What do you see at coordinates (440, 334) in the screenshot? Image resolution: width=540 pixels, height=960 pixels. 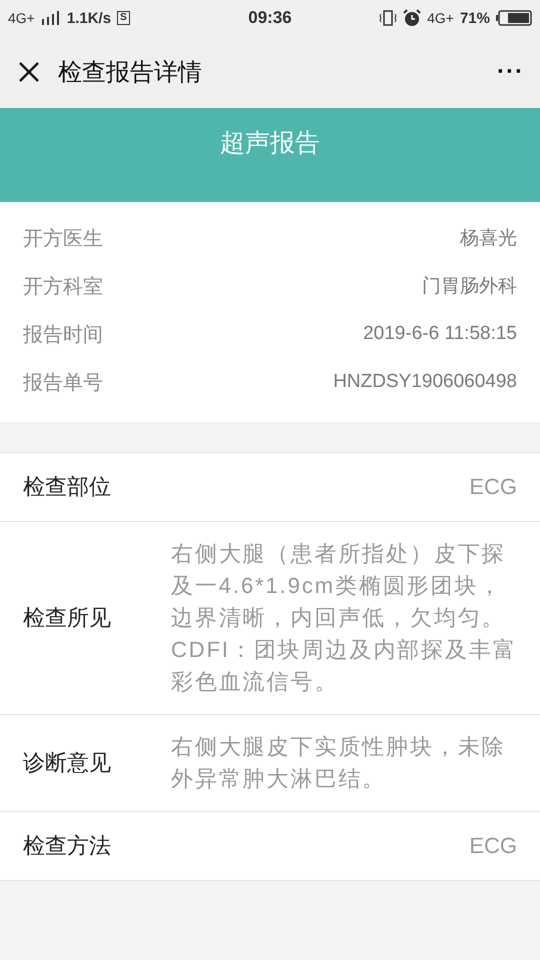 I see `info-value: 2019-6-6 11:58:15` at bounding box center [440, 334].